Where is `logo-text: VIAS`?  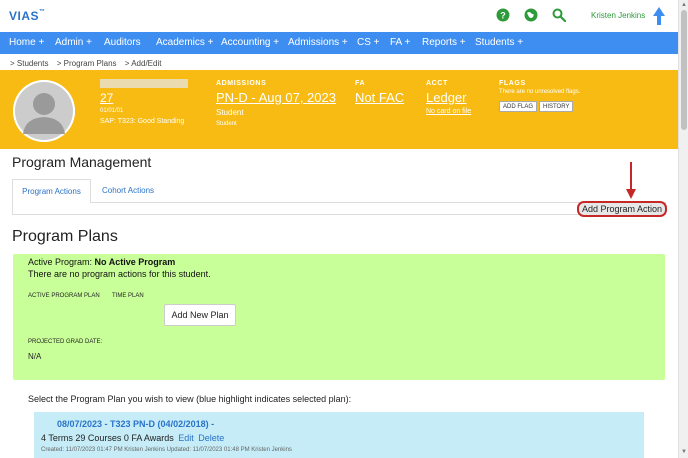 logo-text: VIAS is located at coordinates (24, 16).